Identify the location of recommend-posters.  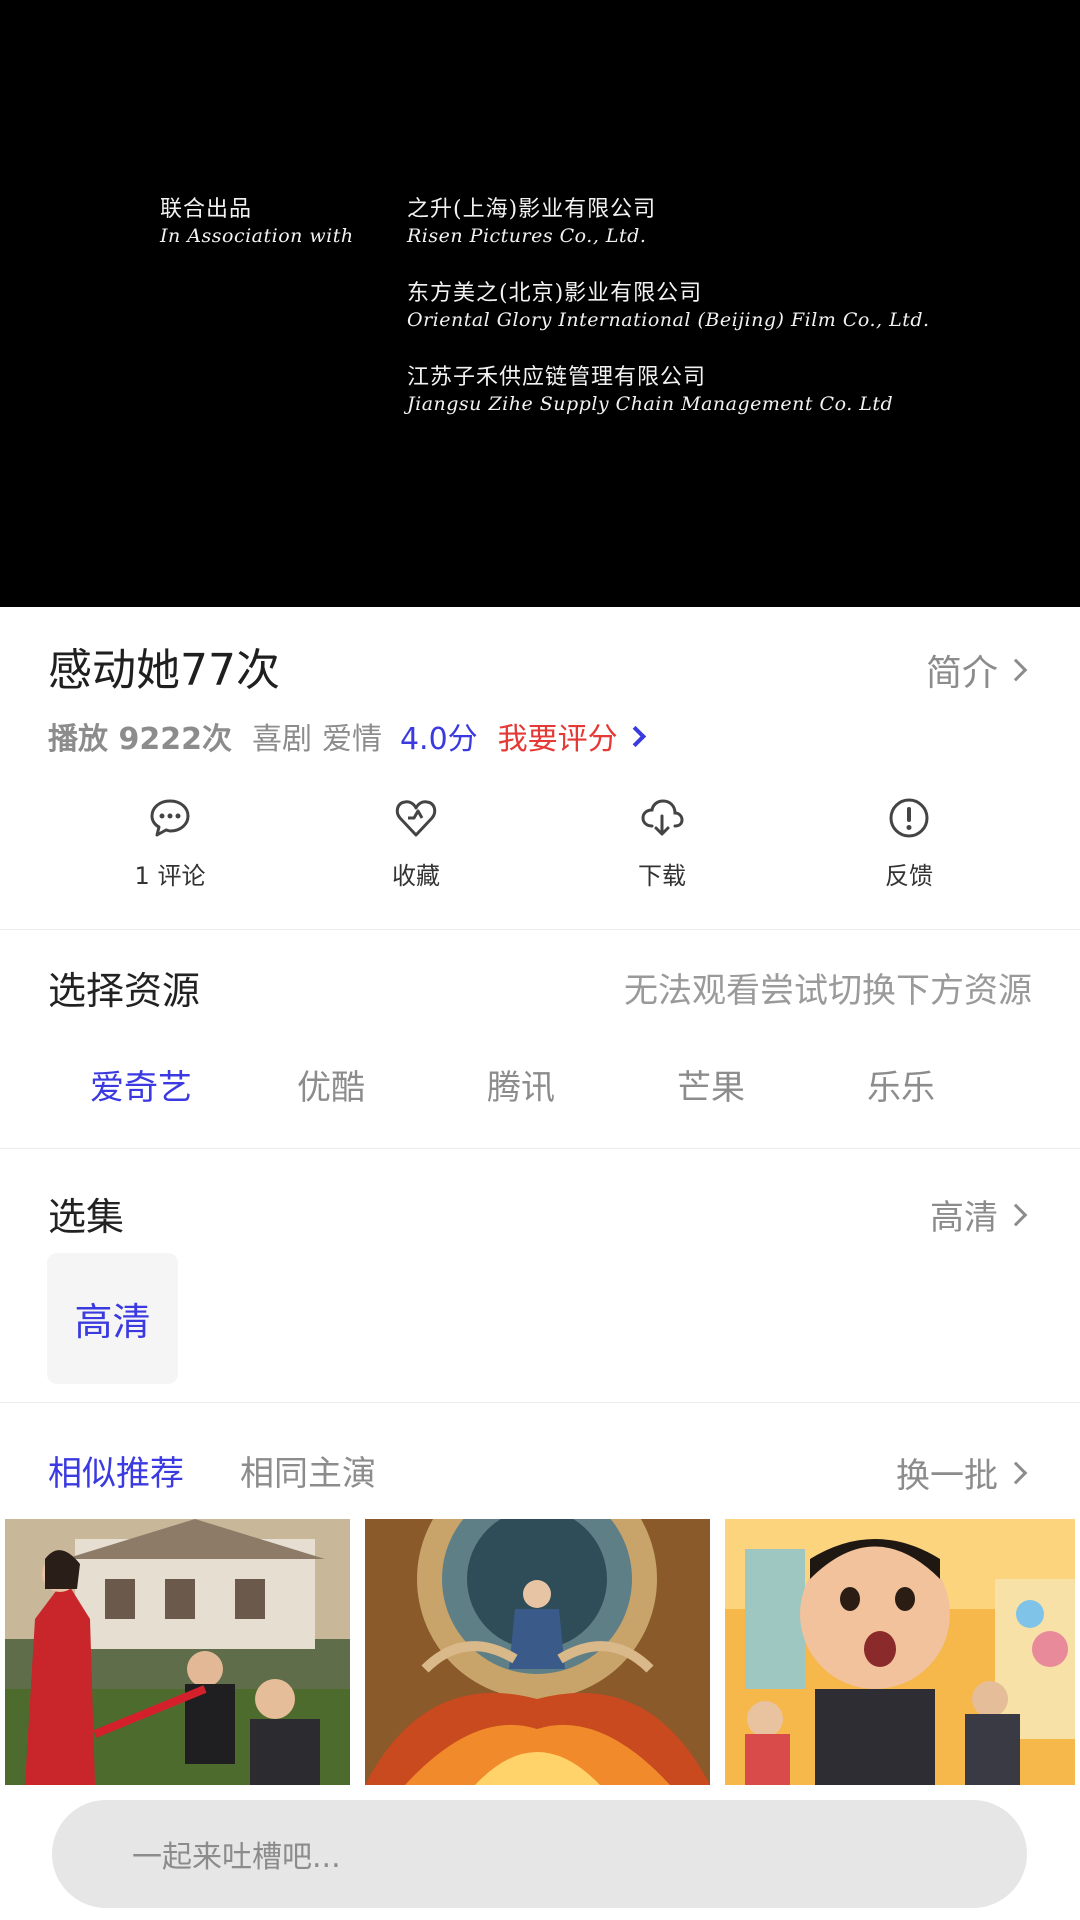
(540, 1652).